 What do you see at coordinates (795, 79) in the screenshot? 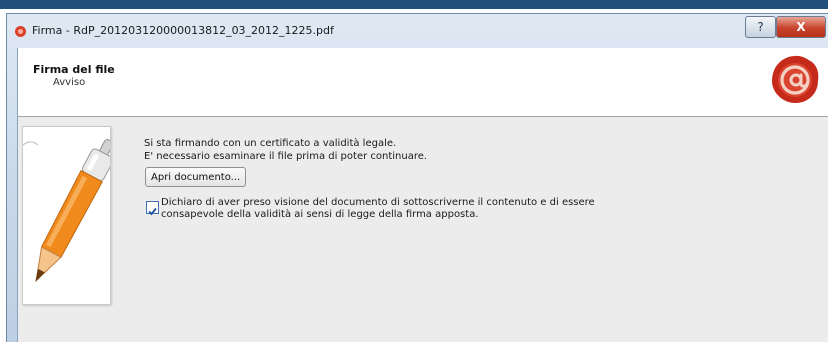
I see `wax-seal-at-icon` at bounding box center [795, 79].